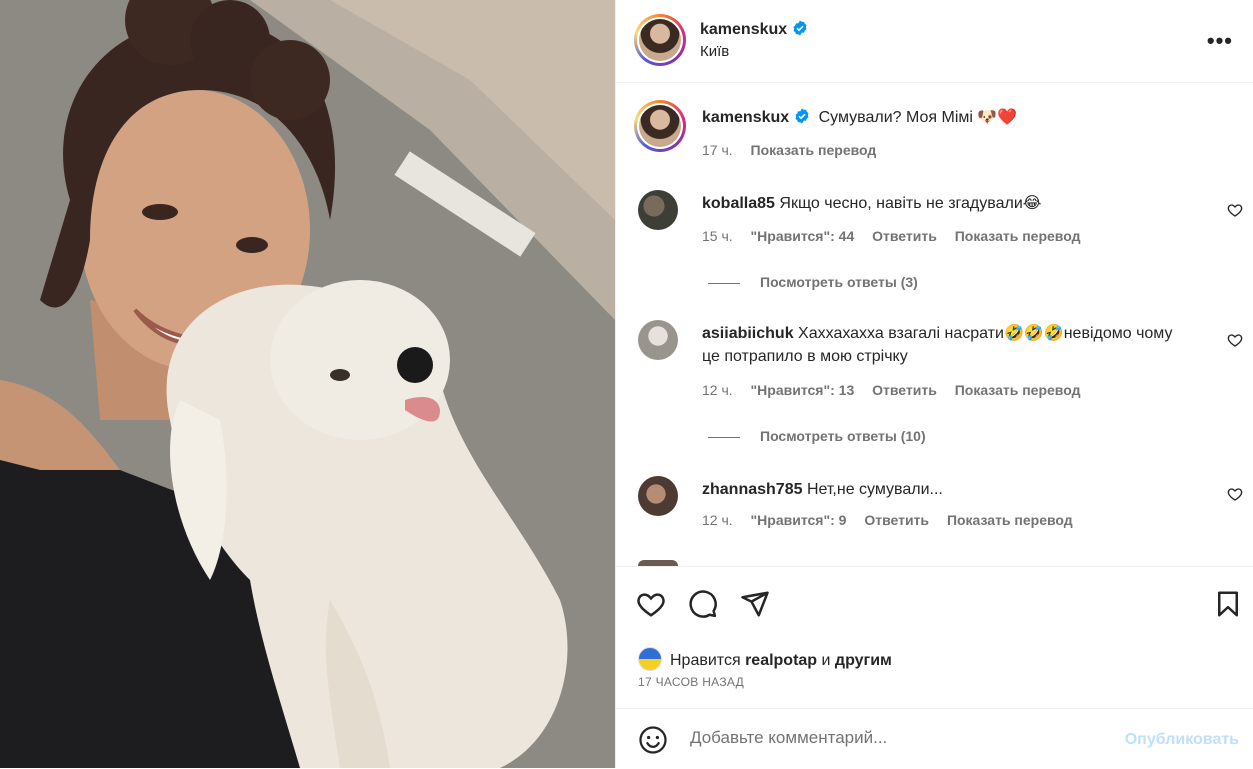 The image size is (1253, 769). What do you see at coordinates (705, 660) in the screenshot?
I see `liked-by-prefix: Нравится` at bounding box center [705, 660].